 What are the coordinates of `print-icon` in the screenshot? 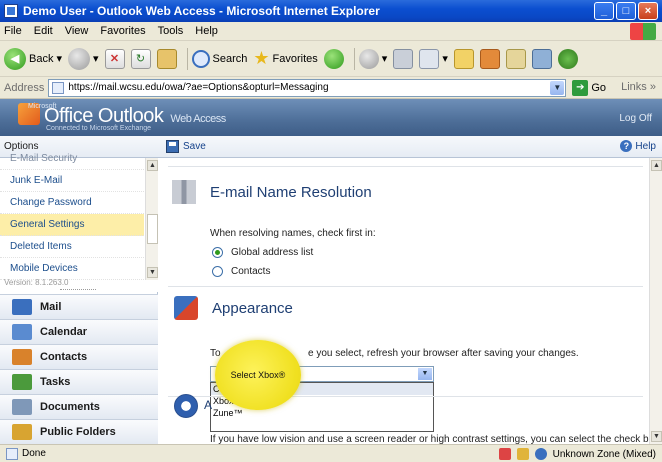 It's located at (403, 58).